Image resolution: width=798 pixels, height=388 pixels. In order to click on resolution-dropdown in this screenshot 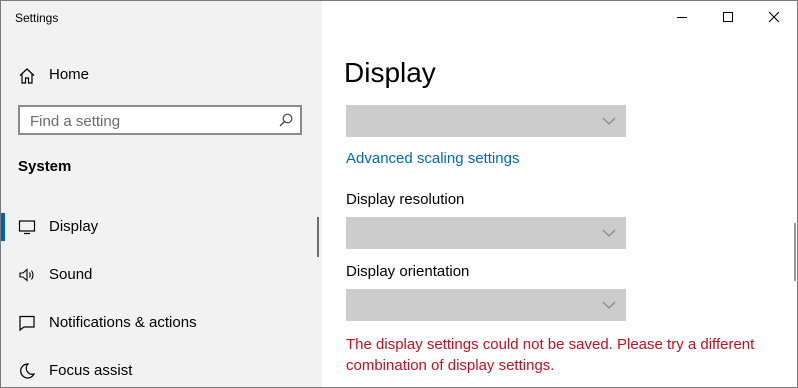, I will do `click(486, 233)`.